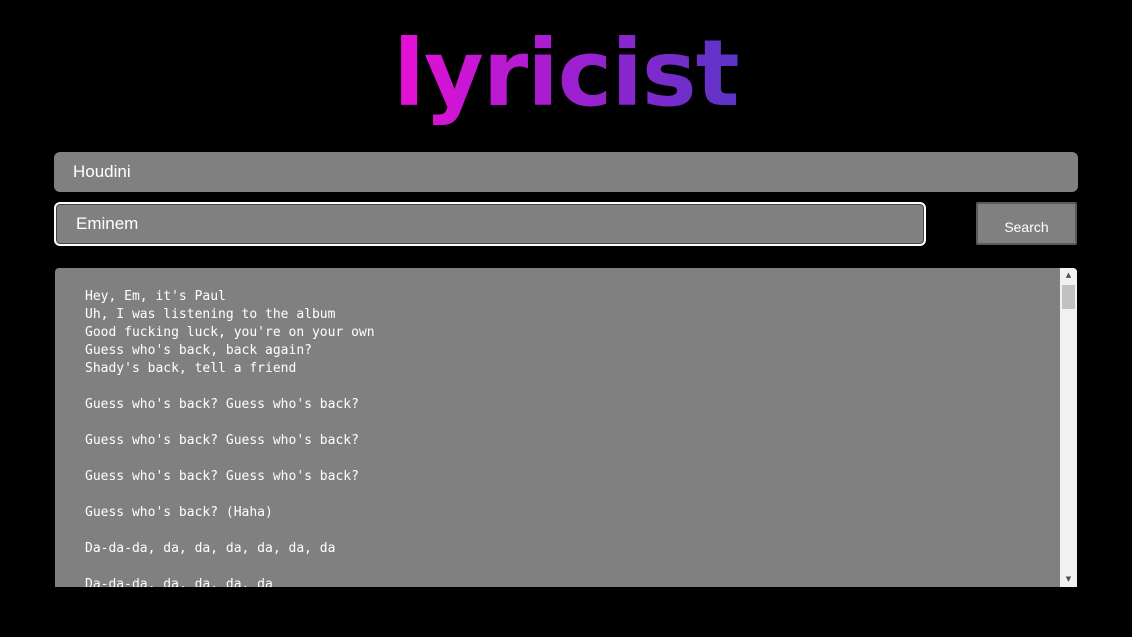 The height and width of the screenshot is (637, 1132). What do you see at coordinates (490, 224) in the screenshot?
I see `artist-input` at bounding box center [490, 224].